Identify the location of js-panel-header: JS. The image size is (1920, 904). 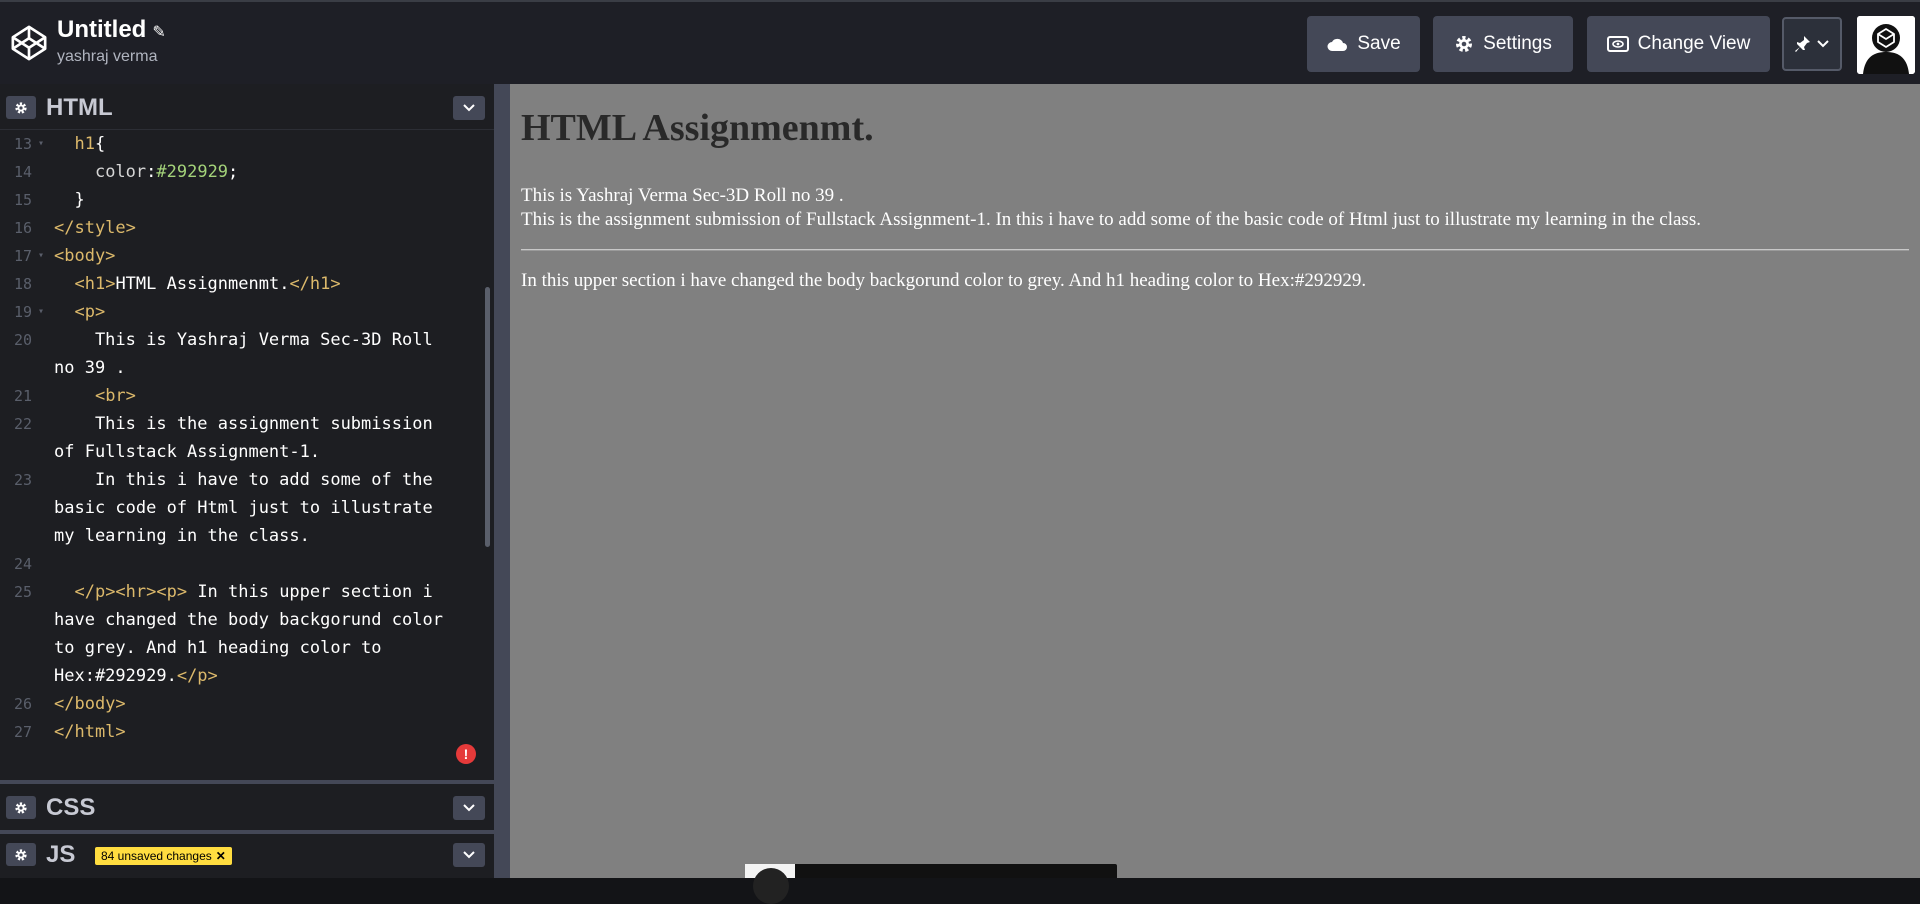
(247, 856).